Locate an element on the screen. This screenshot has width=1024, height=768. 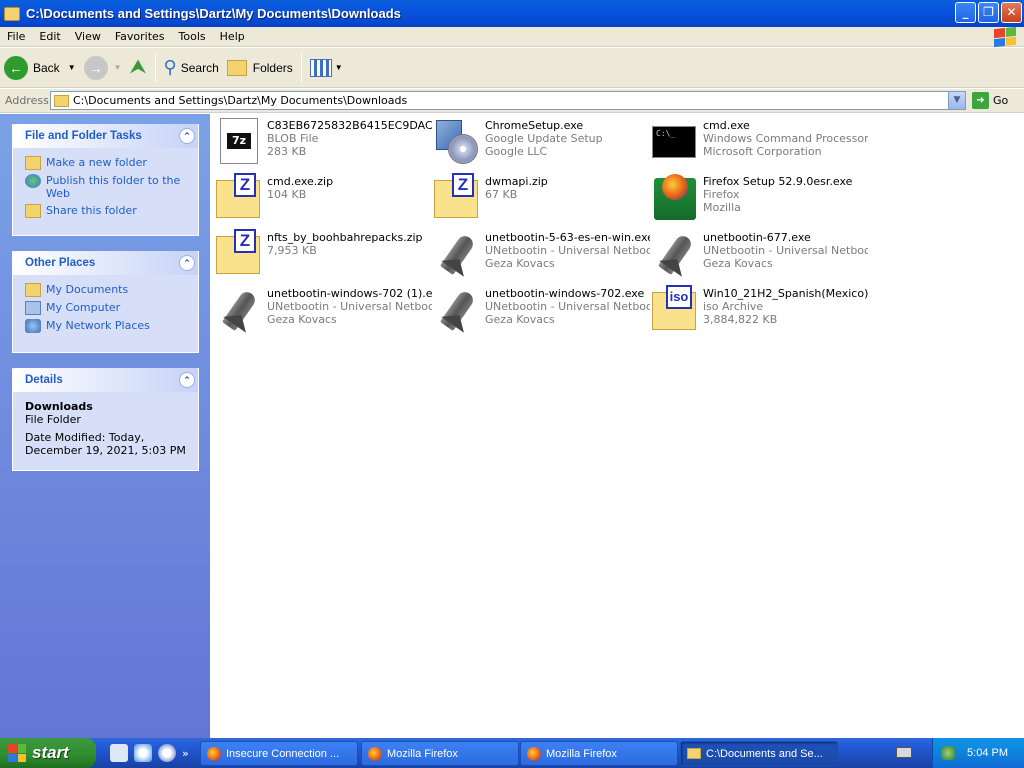
address-label: Address is located at coordinates (27, 100).